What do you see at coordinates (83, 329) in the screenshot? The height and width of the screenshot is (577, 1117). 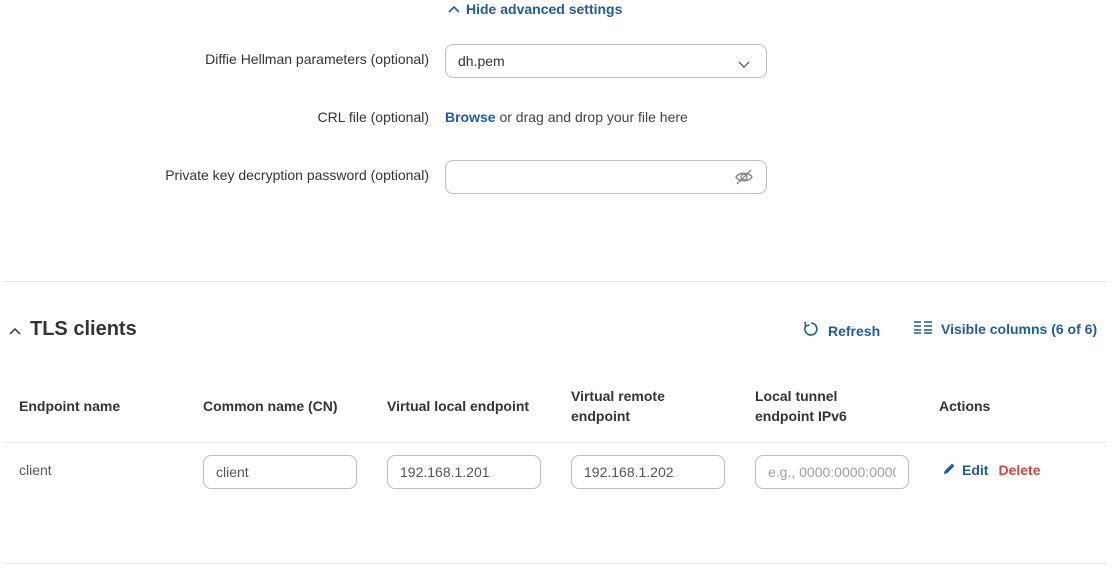 I see `tls-clients-title: TLS clients` at bounding box center [83, 329].